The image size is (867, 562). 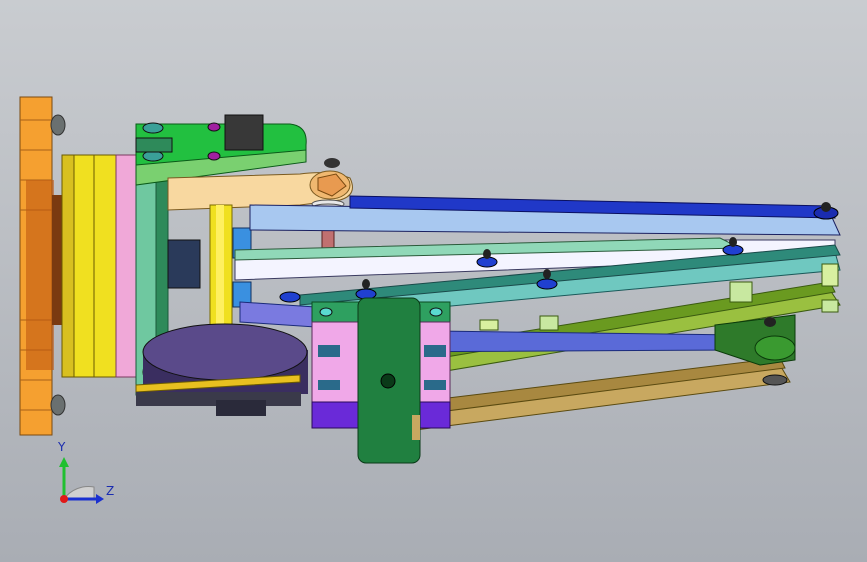 I want to click on triad-plane, so click(x=79, y=493).